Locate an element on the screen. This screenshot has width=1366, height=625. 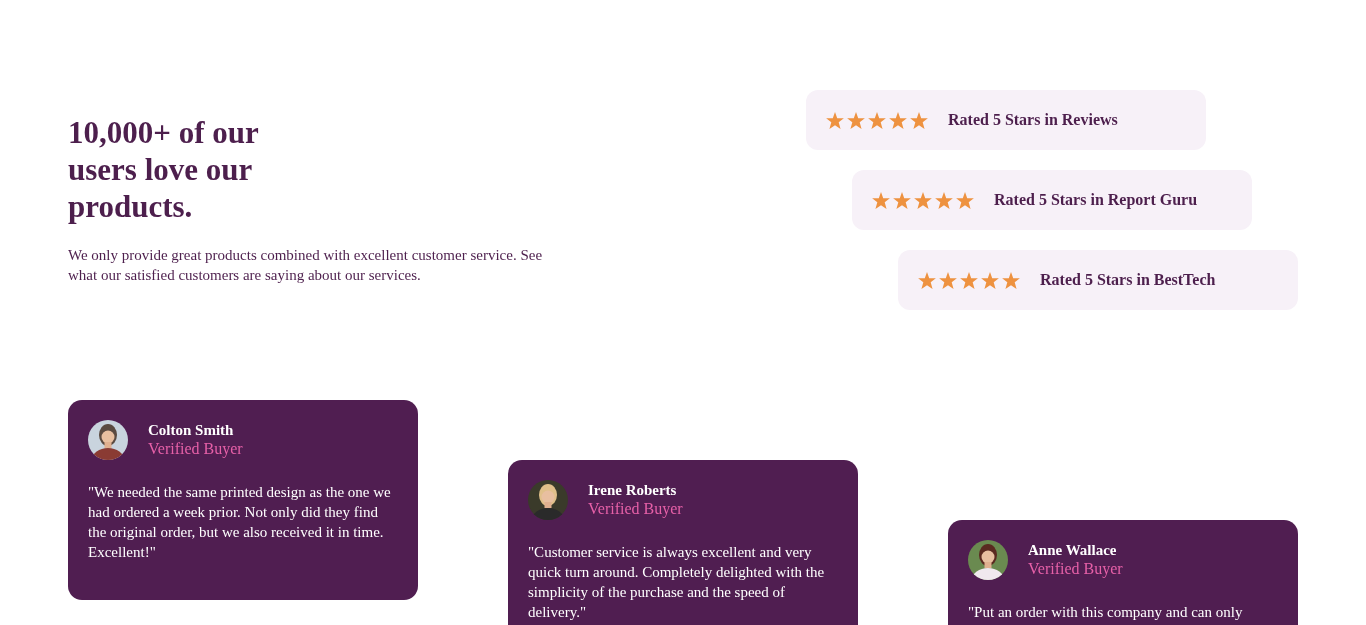
rating-label: Rated 5 Stars in Report Guru is located at coordinates (1096, 200).